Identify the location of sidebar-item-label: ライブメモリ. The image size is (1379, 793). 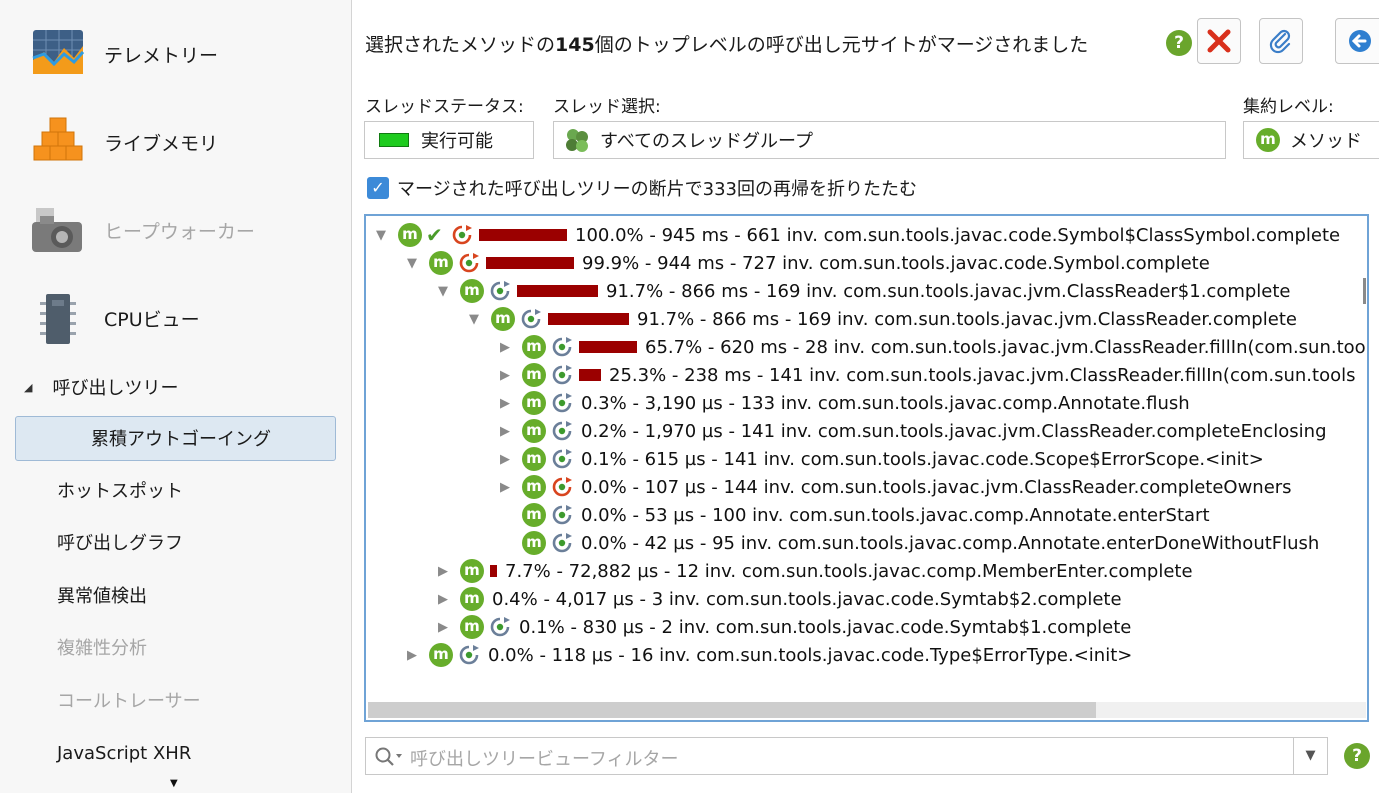
(161, 143).